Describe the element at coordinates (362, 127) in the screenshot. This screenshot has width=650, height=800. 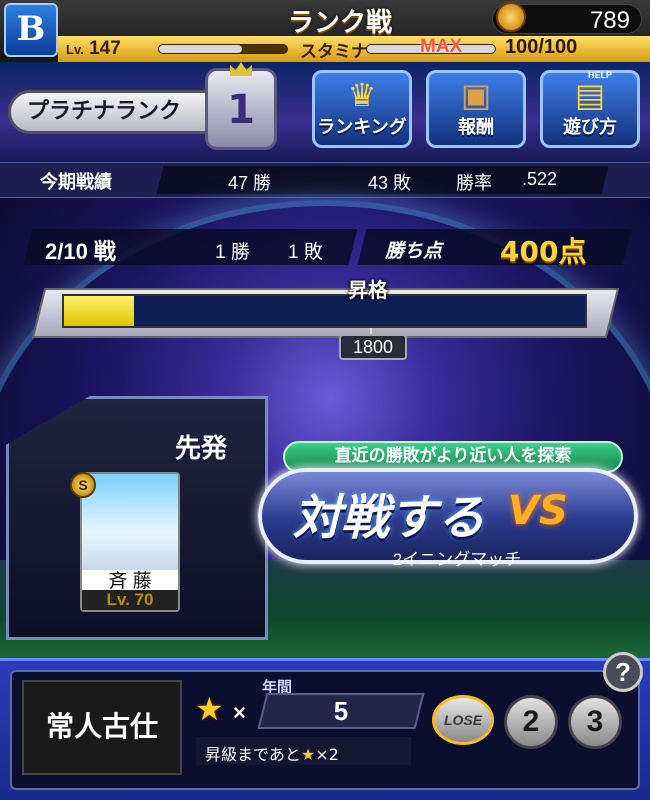
I see `ranking-button-label: ランキング` at that location.